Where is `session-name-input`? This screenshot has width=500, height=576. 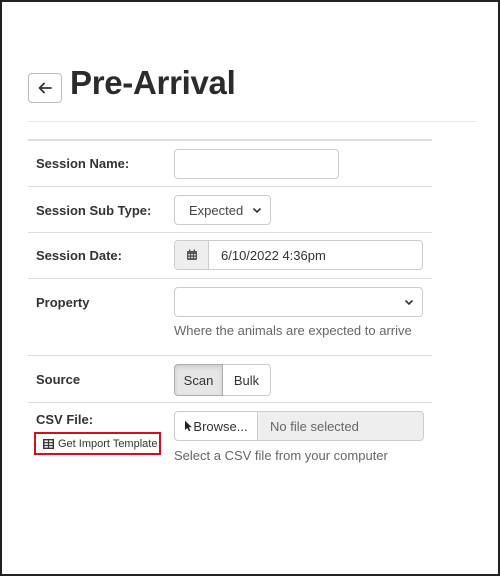
session-name-input is located at coordinates (256, 164).